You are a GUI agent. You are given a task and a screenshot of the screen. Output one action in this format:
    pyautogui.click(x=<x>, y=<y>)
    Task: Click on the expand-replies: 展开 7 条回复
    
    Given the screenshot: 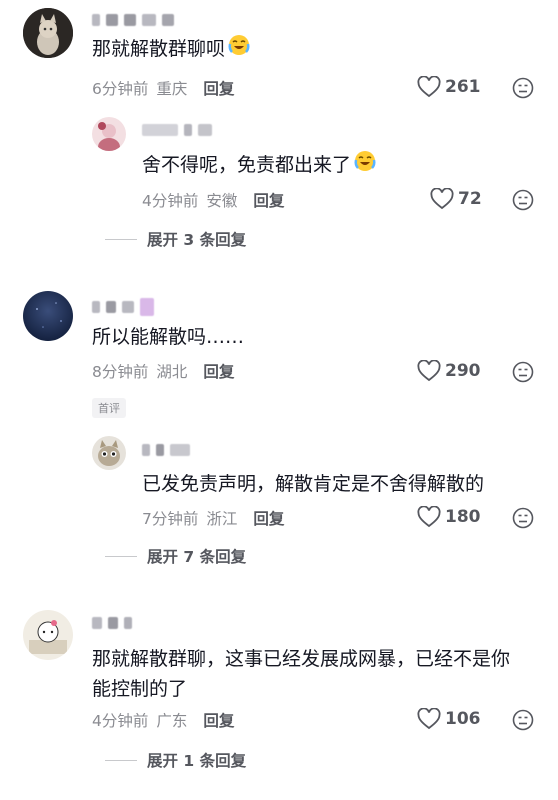 What is the action you would take?
    pyautogui.click(x=175, y=556)
    